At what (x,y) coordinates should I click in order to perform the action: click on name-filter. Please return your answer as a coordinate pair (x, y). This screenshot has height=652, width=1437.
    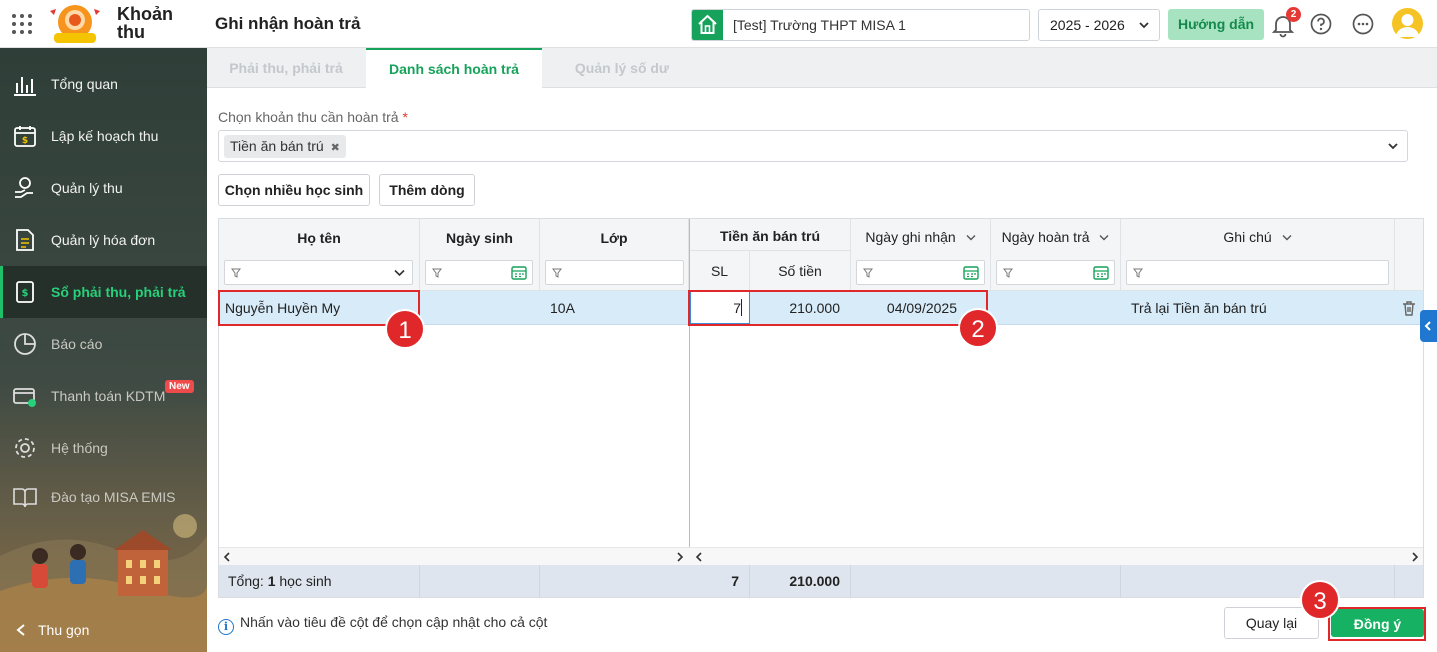
    Looking at the image, I should click on (318, 272).